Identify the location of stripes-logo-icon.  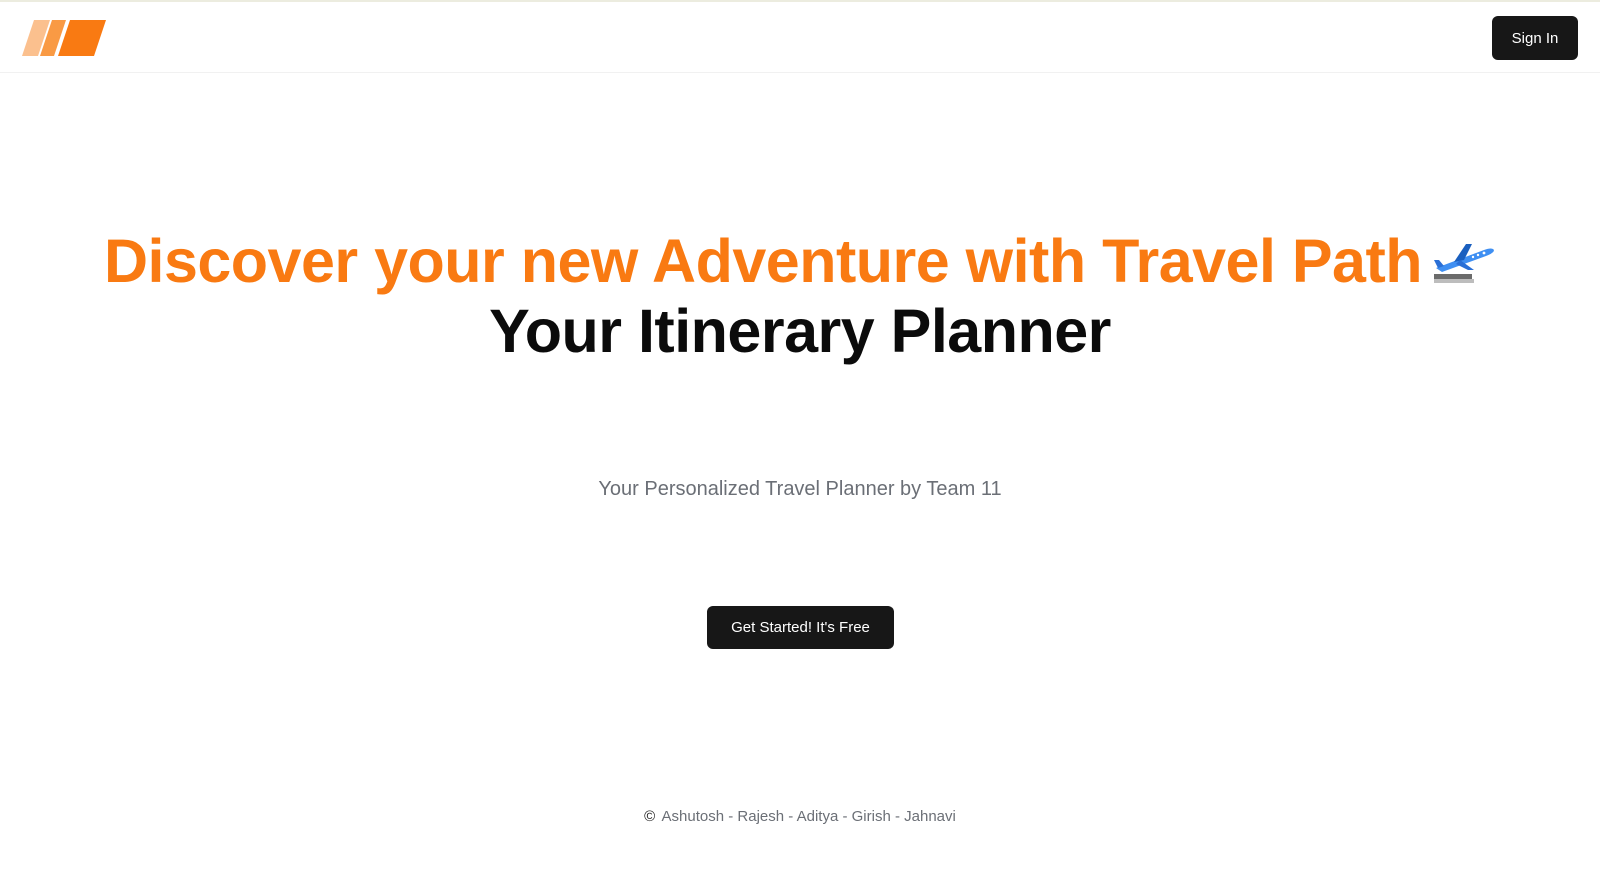
(64, 38).